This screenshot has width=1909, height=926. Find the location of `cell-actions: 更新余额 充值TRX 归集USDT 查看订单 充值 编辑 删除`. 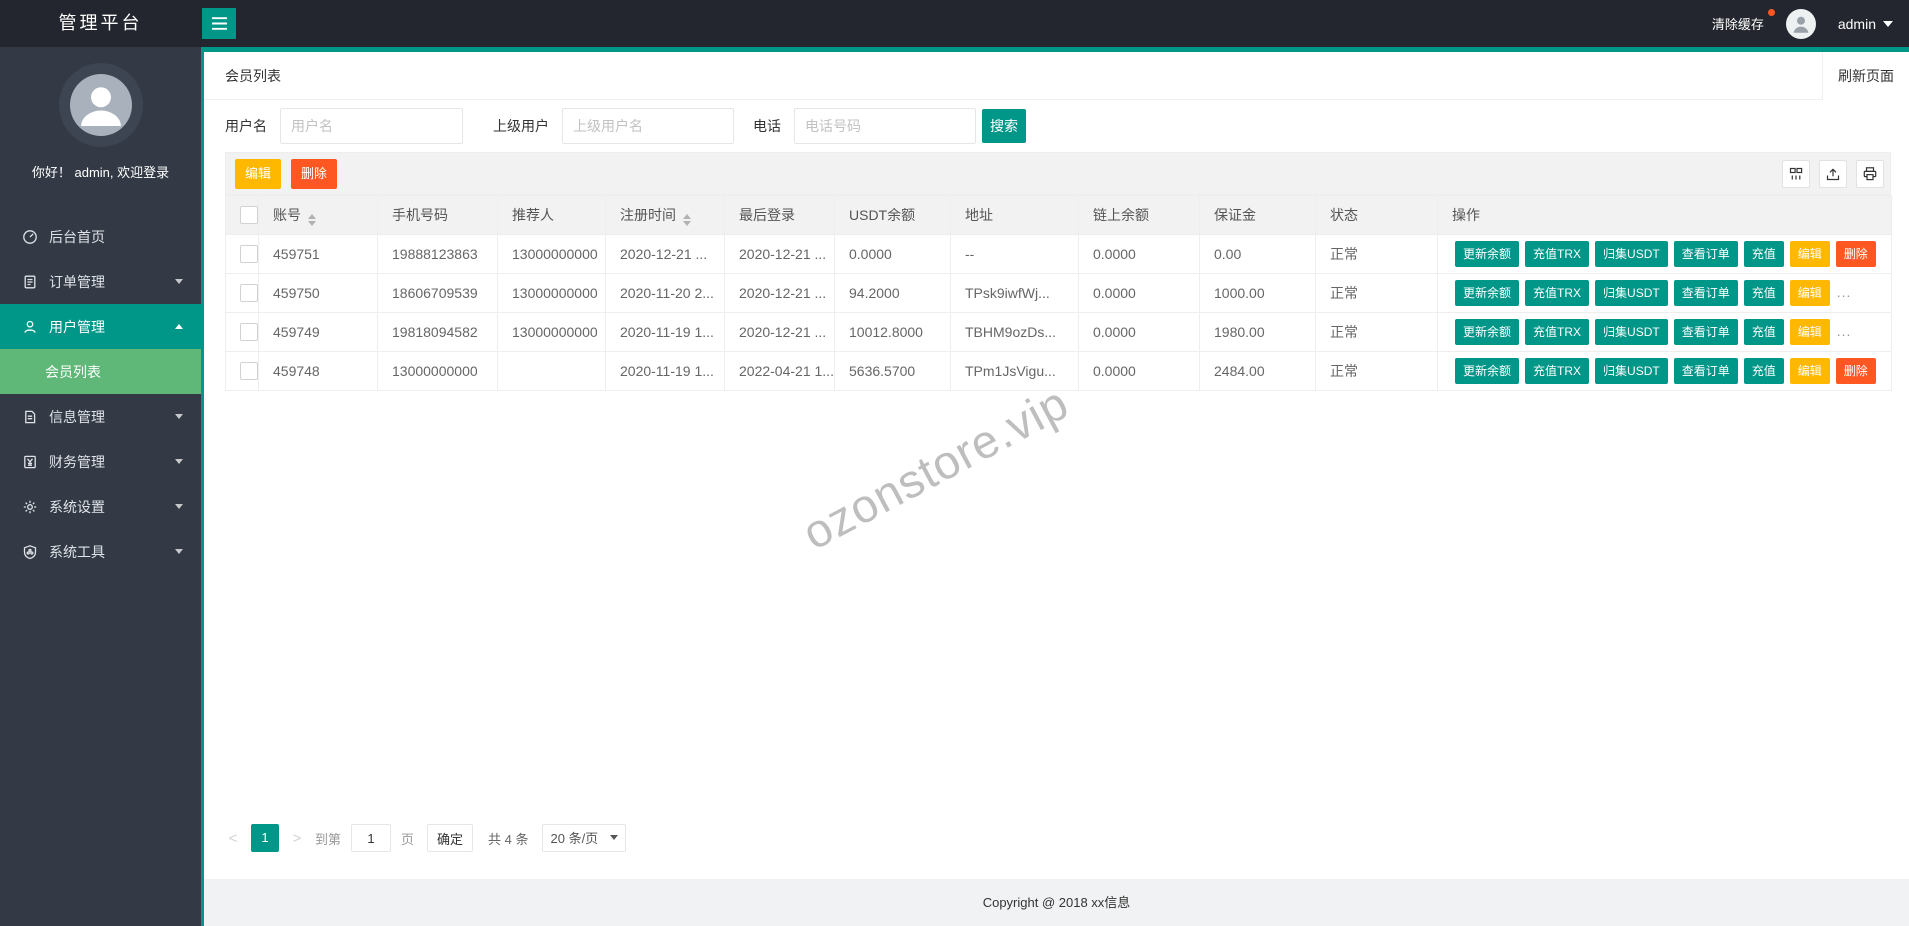

cell-actions: 更新余额 充值TRX 归集USDT 查看订单 充值 编辑 删除 is located at coordinates (1664, 254).